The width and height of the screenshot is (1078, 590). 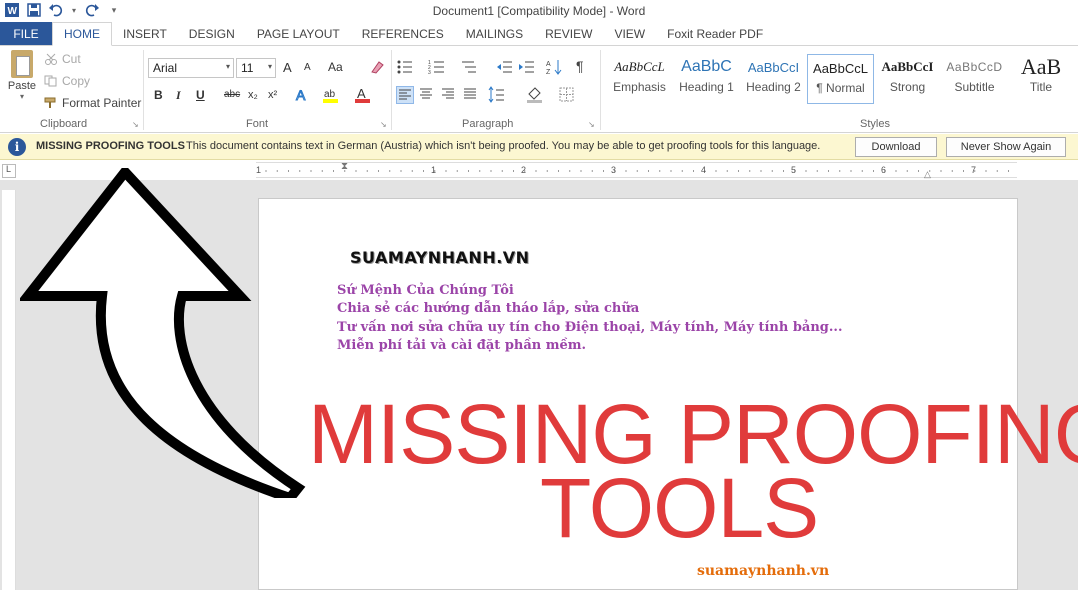 What do you see at coordinates (706, 66) in the screenshot?
I see `style-preview: AaBbC` at bounding box center [706, 66].